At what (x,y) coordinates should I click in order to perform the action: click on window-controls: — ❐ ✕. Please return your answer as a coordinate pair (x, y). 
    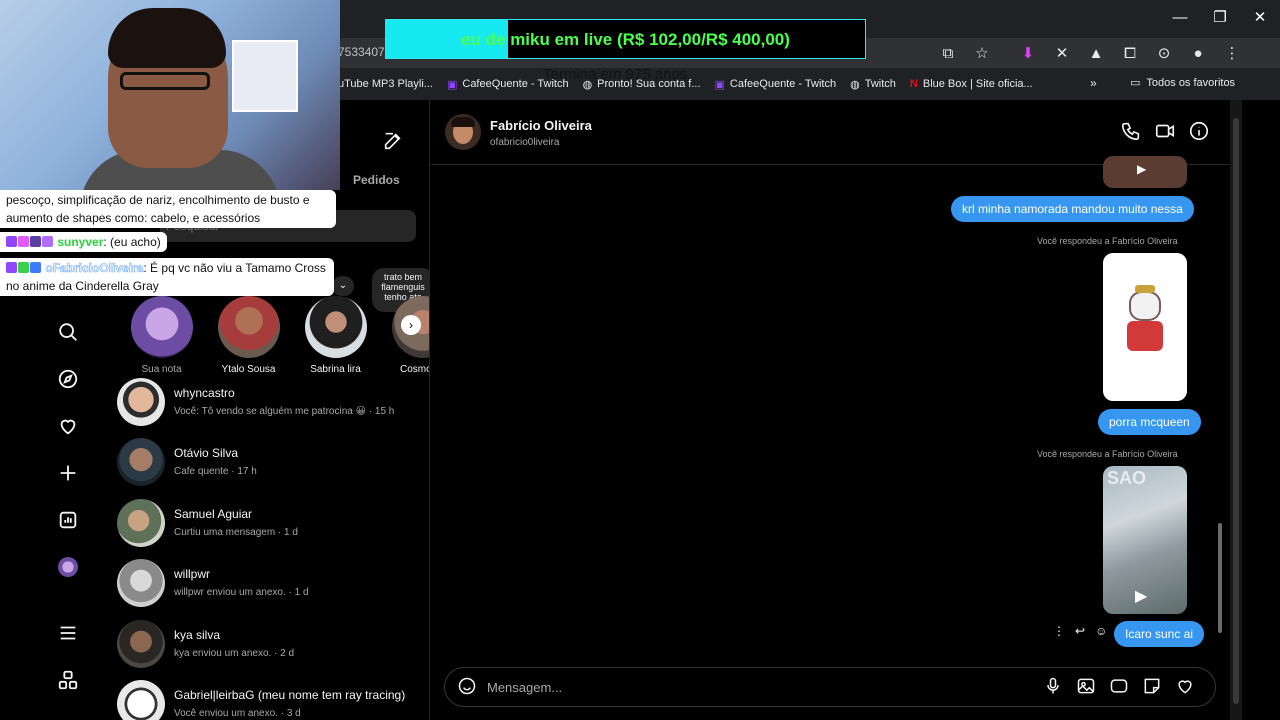
    Looking at the image, I should click on (1220, 17).